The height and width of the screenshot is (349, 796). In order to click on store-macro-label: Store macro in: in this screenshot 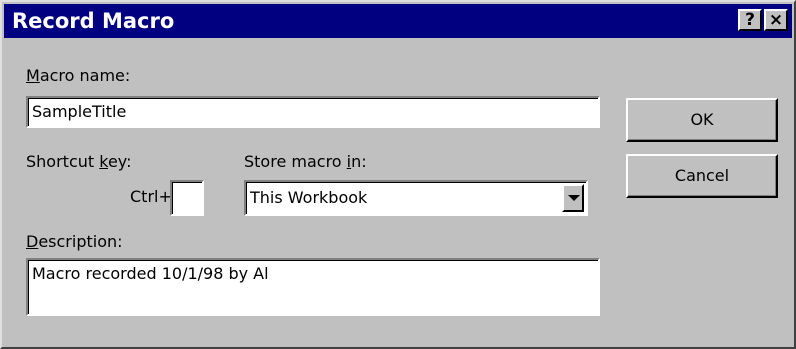, I will do `click(305, 161)`.